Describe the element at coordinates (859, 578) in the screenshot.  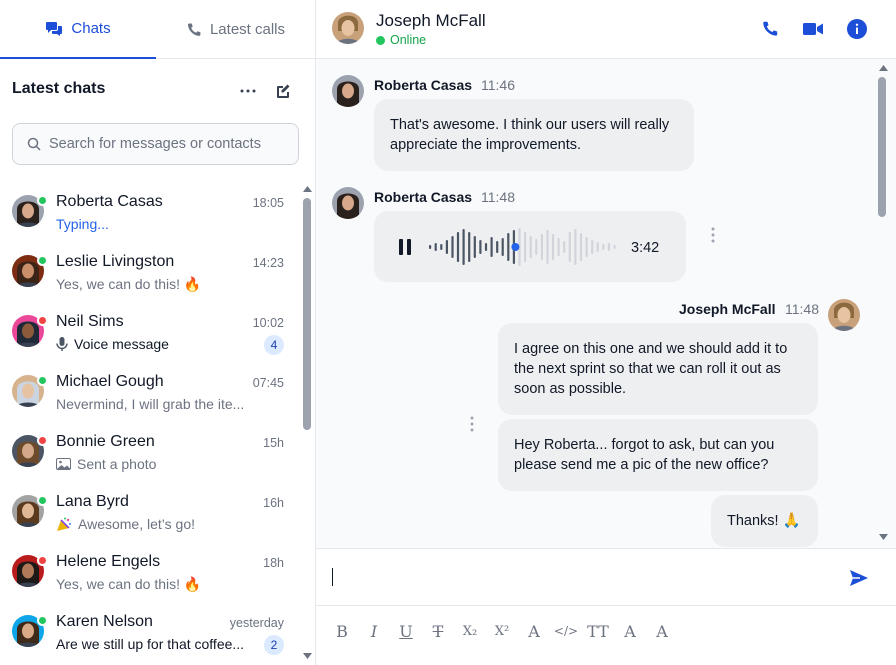
I see `send-button` at that location.